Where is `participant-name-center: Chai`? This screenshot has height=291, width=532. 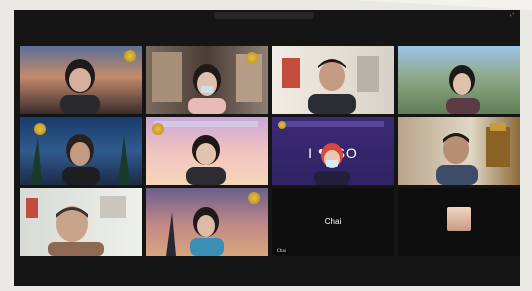 participant-name-center: Chai is located at coordinates (333, 221).